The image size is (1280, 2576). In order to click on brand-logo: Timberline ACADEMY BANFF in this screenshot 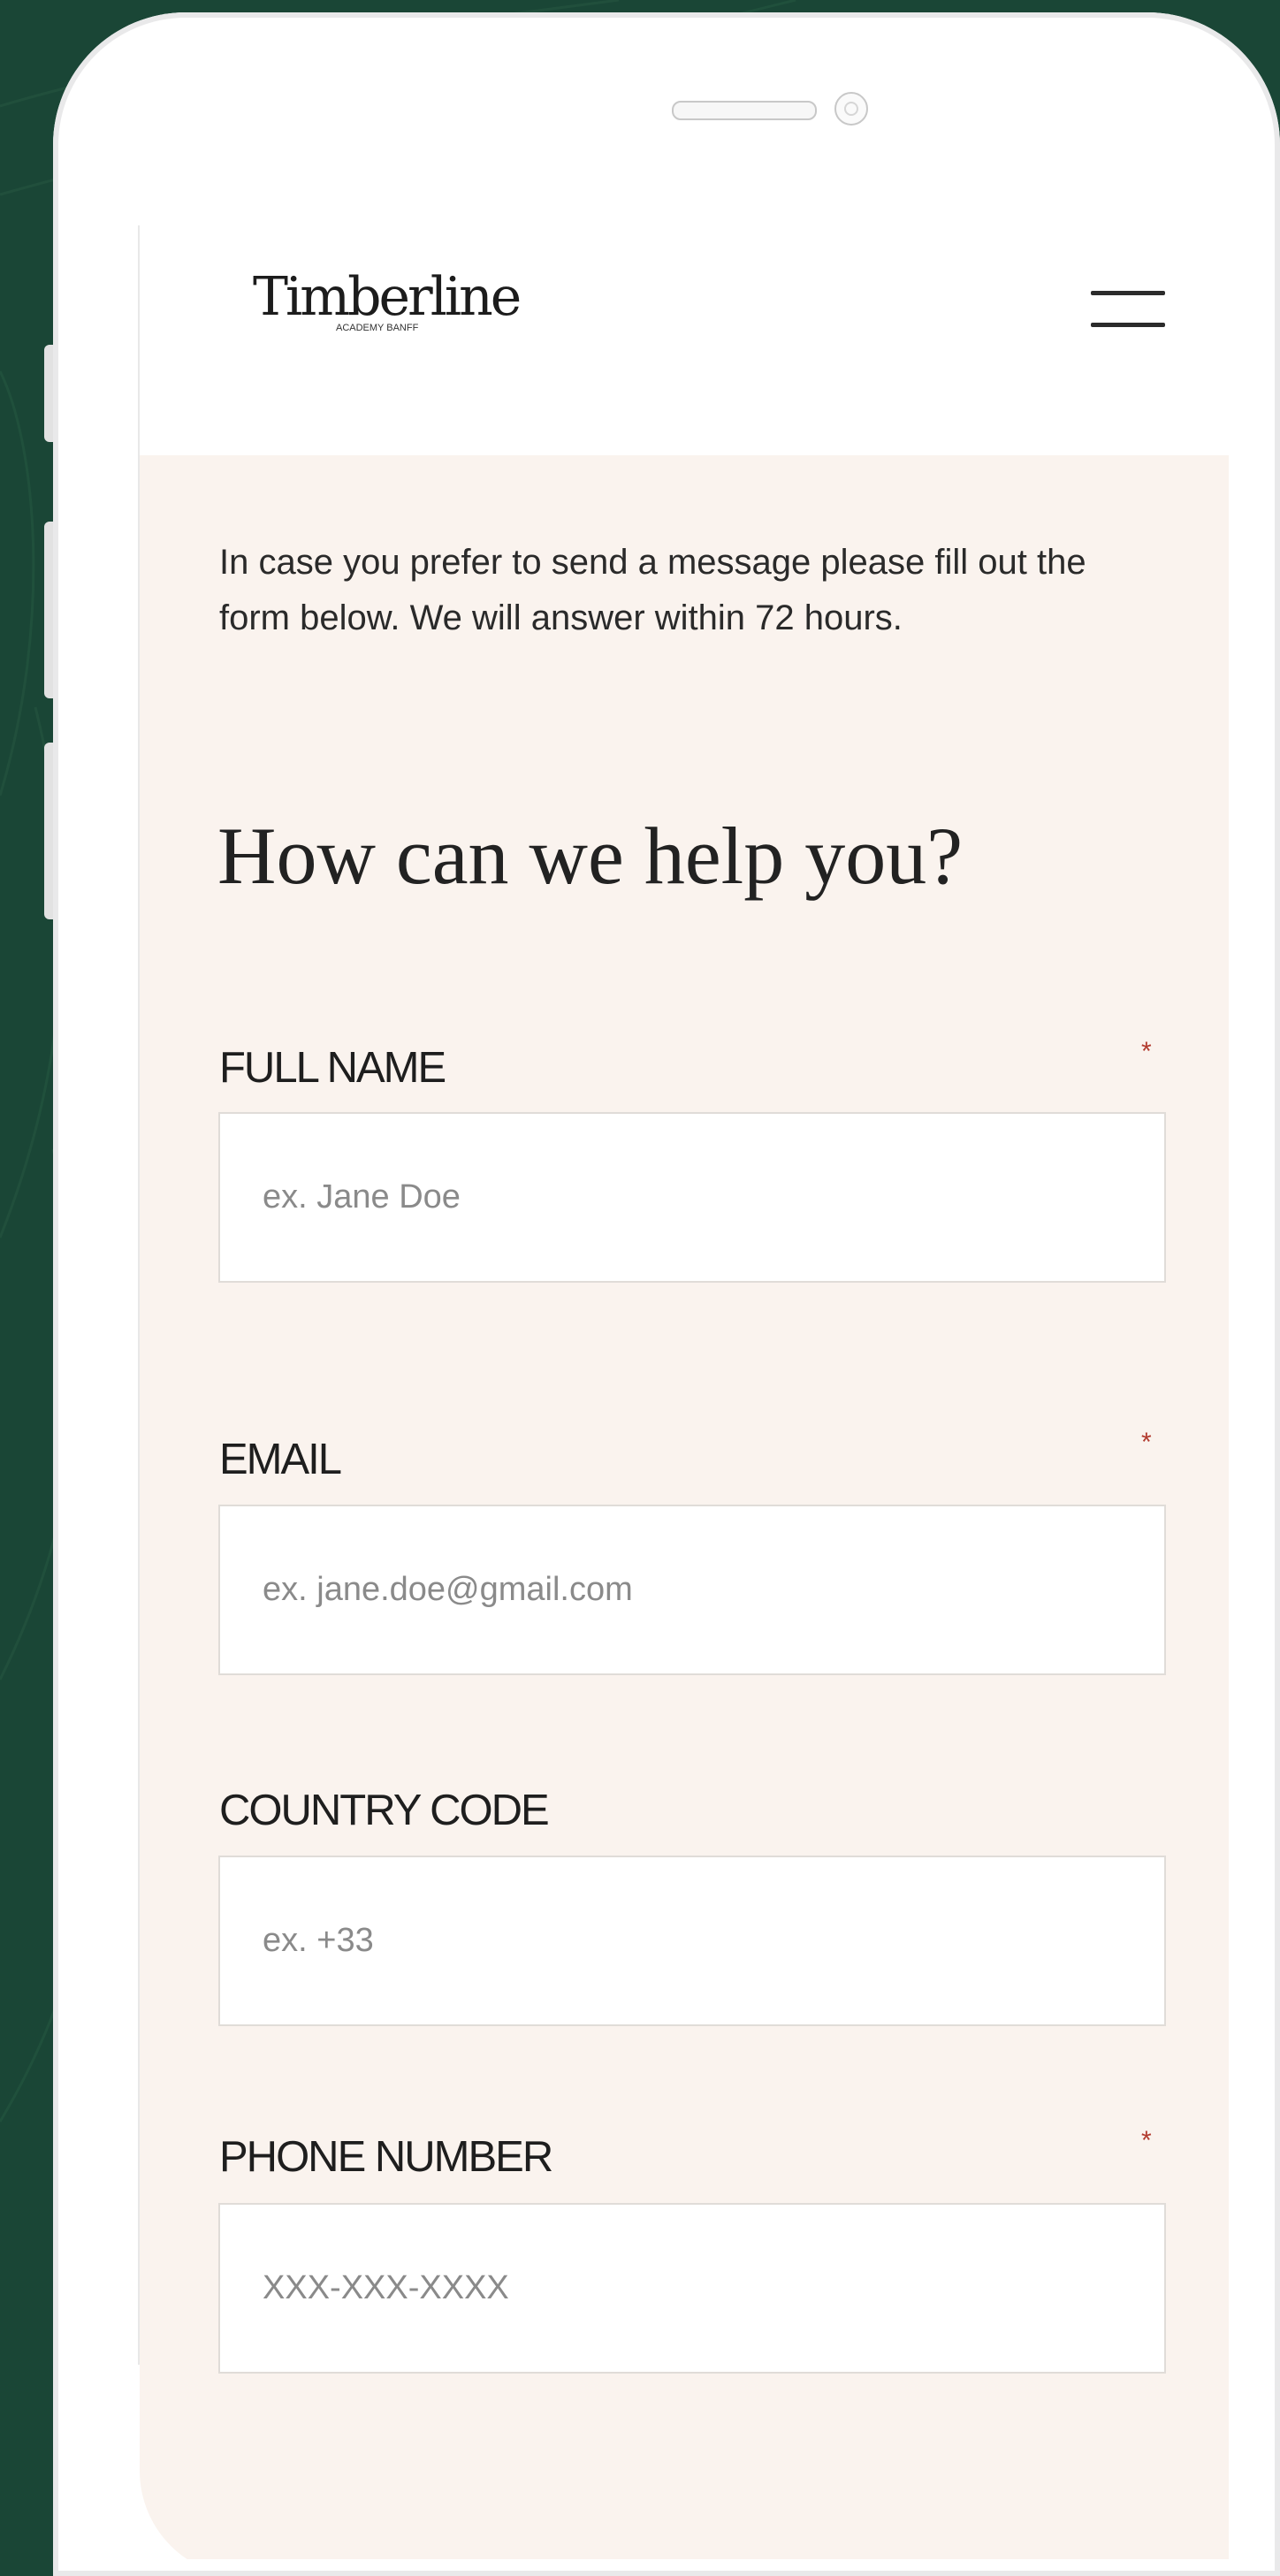, I will do `click(388, 299)`.